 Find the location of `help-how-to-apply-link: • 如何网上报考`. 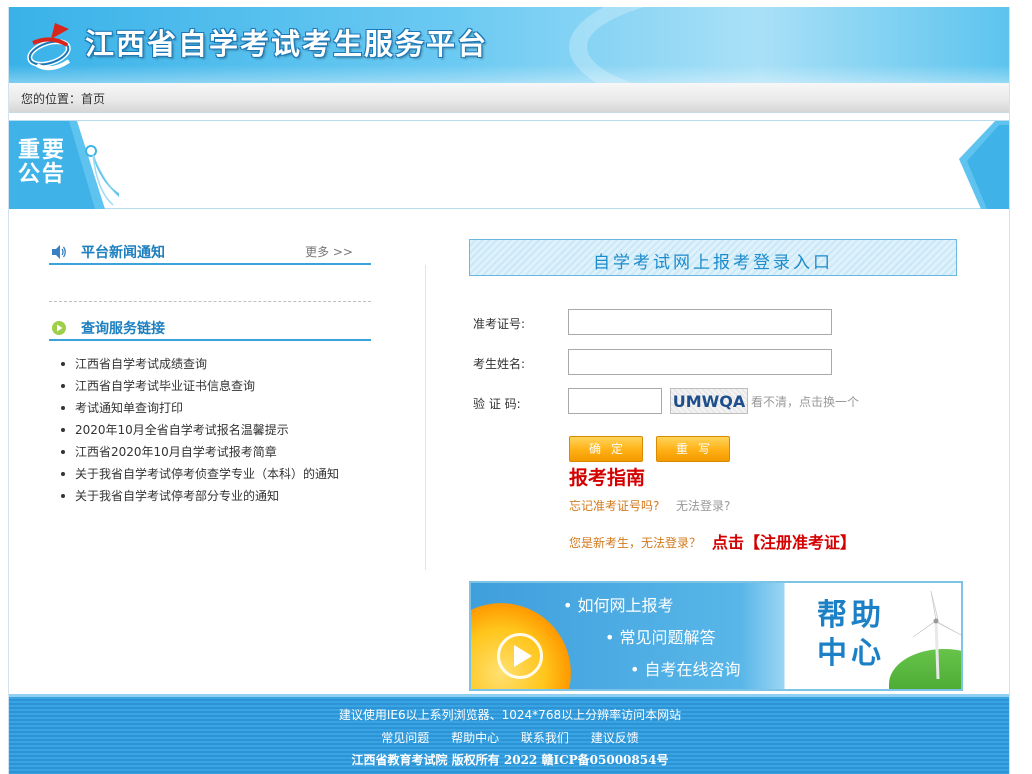

help-how-to-apply-link: • 如何网上报考 is located at coordinates (618, 604).